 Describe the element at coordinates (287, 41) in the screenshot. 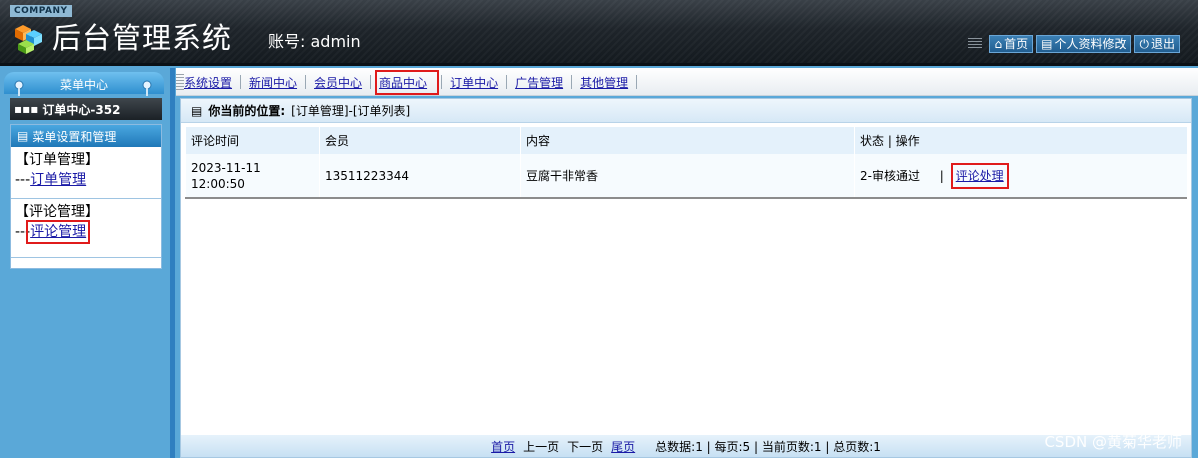

I see `account-label: 账号:` at that location.